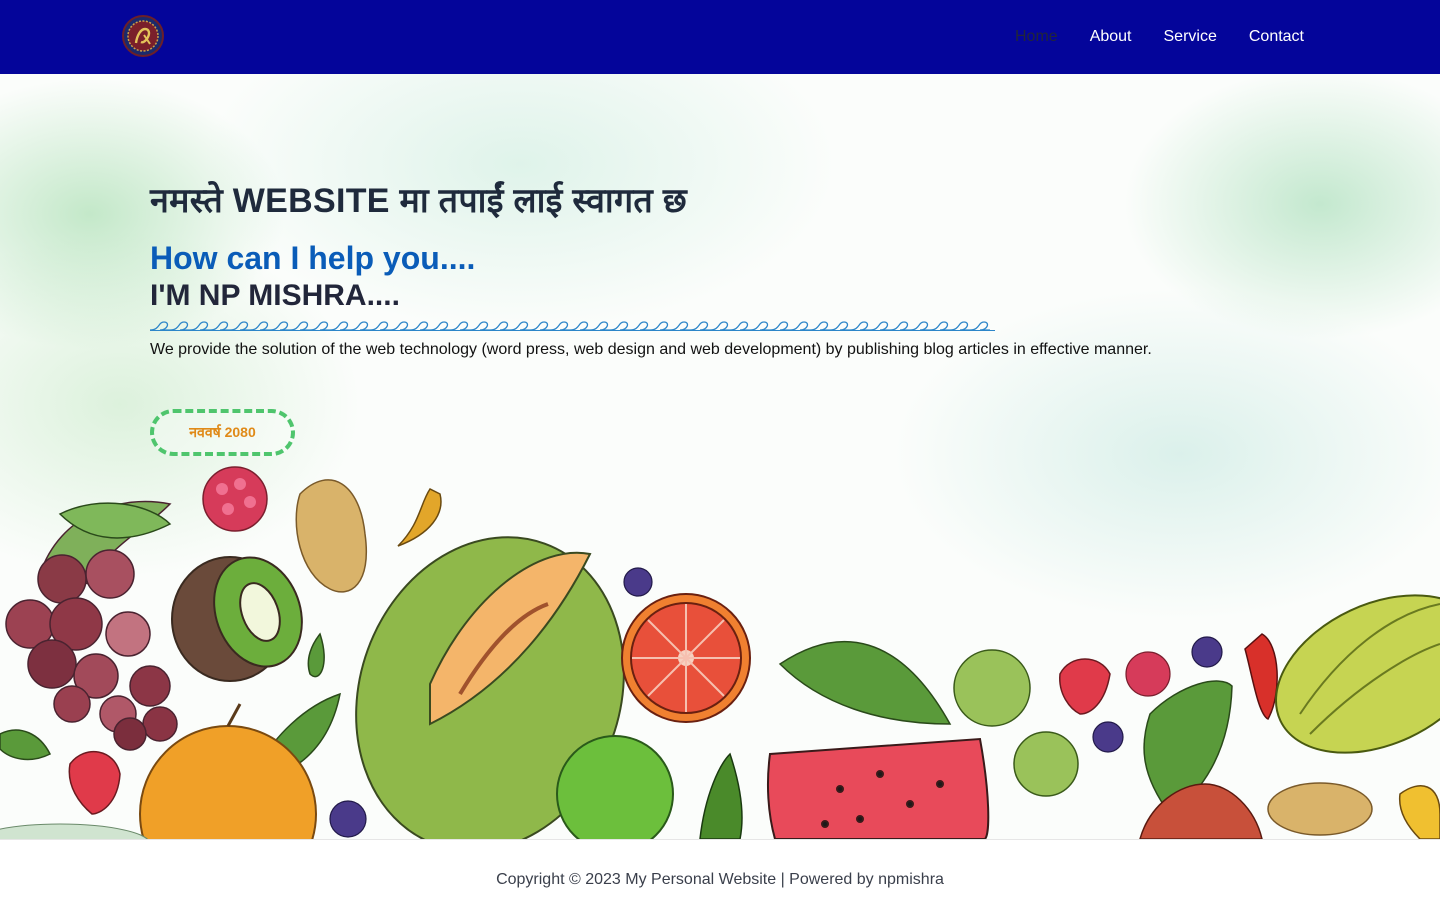 This screenshot has width=1440, height=919. I want to click on site-logo-icon, so click(143, 36).